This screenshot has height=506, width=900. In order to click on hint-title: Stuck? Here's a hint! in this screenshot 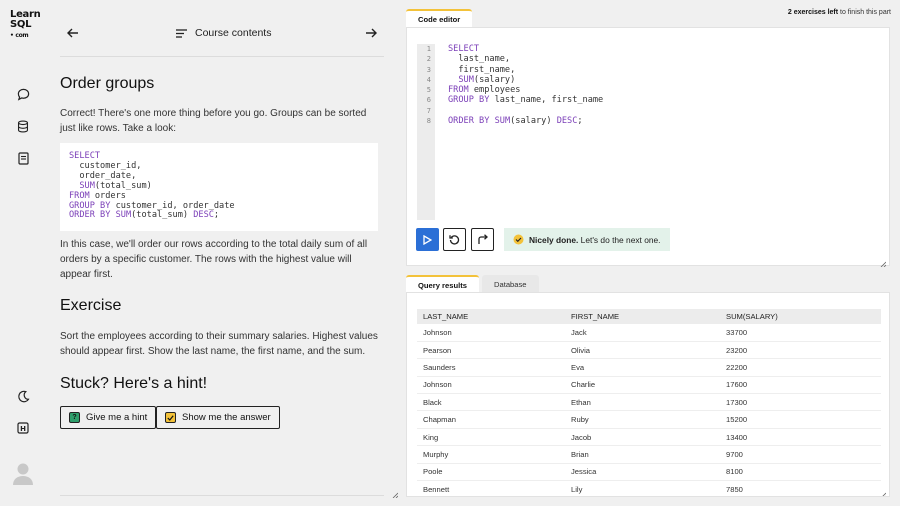, I will do `click(134, 383)`.